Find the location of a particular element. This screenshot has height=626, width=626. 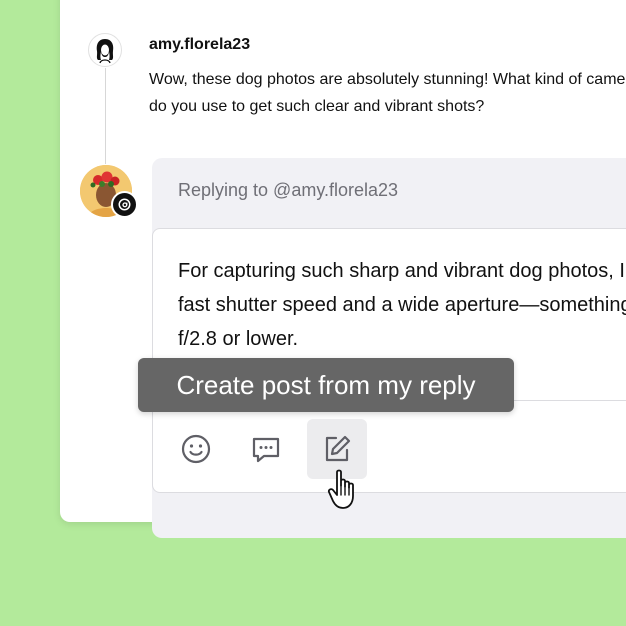

woman-avatar-icon is located at coordinates (105, 51).